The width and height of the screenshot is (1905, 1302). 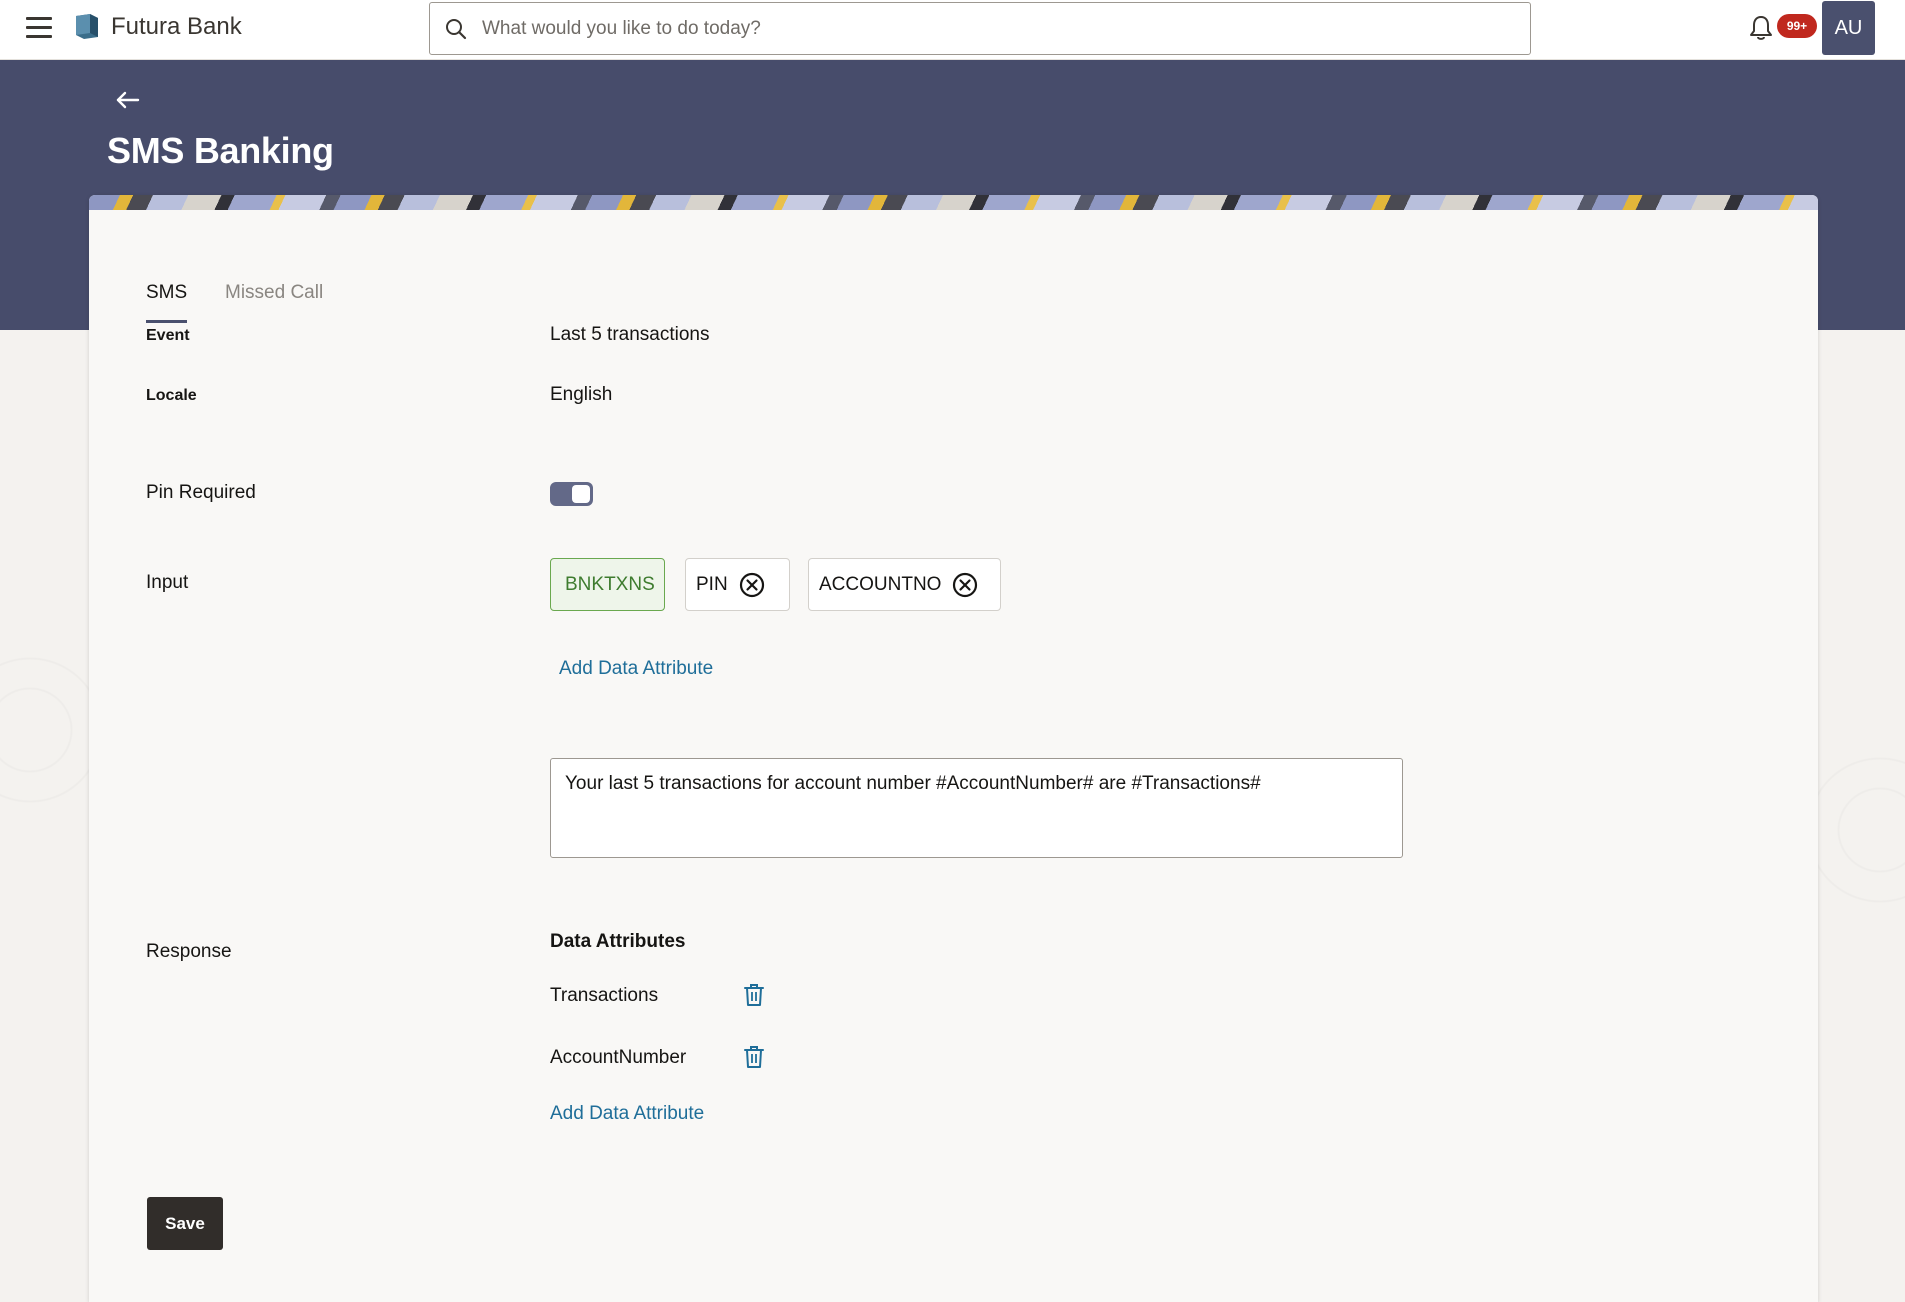 I want to click on event-value: Last 5 transactions, so click(x=630, y=334).